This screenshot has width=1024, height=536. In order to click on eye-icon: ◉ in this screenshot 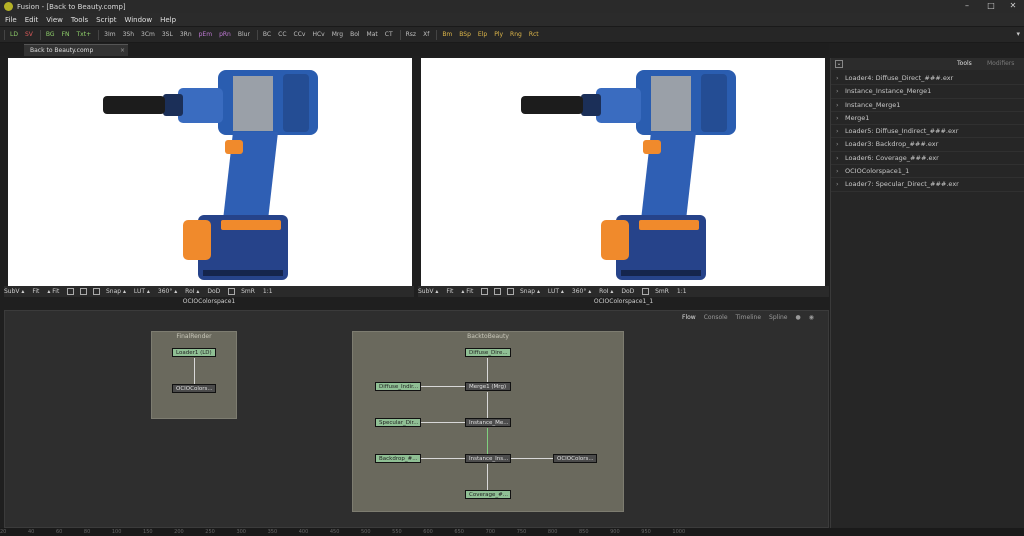, I will do `click(811, 317)`.